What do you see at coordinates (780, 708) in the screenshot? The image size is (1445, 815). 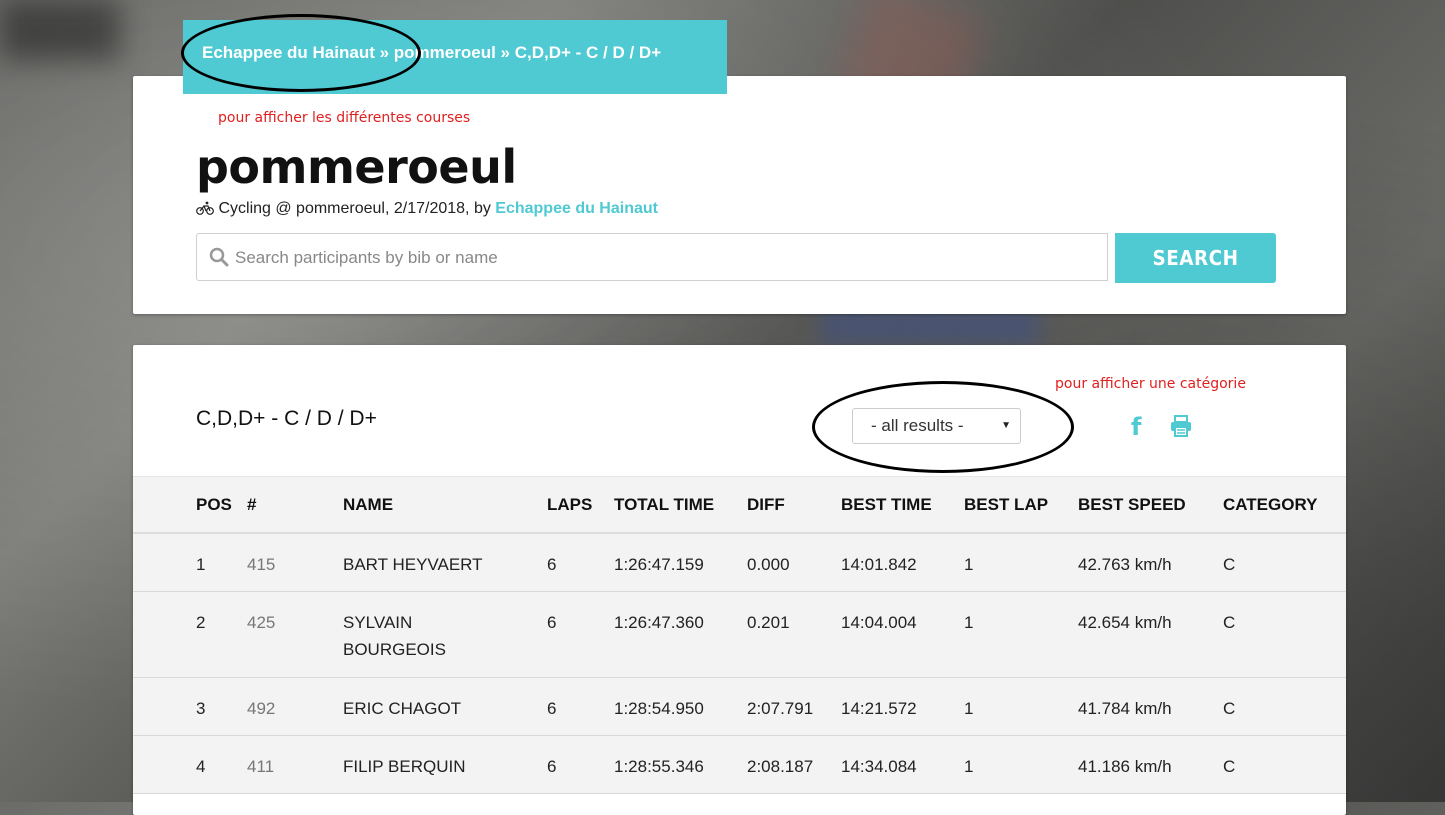 I see `cell-diff: 2:07.791` at bounding box center [780, 708].